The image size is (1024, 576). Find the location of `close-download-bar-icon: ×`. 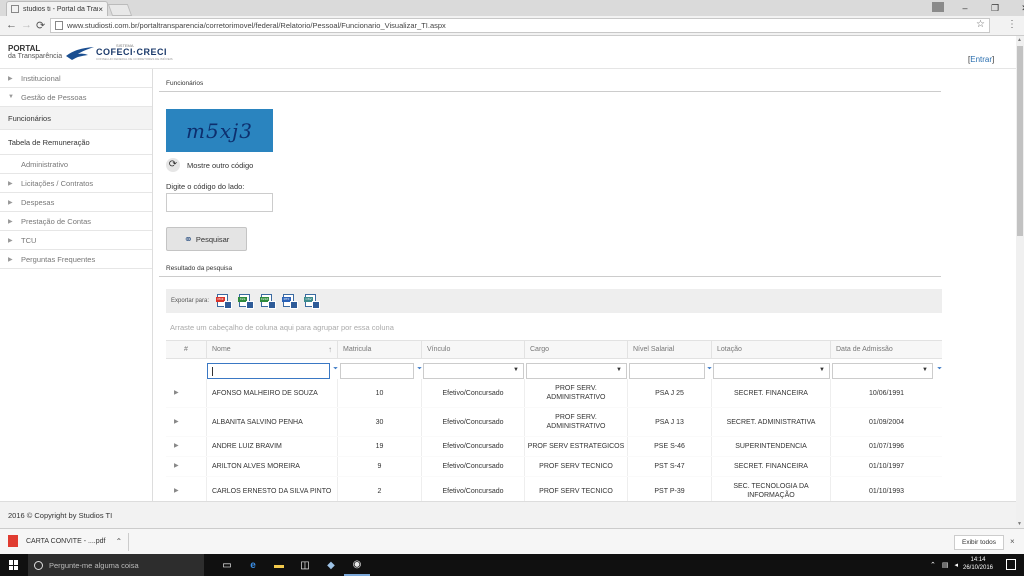

close-download-bar-icon: × is located at coordinates (1012, 541).